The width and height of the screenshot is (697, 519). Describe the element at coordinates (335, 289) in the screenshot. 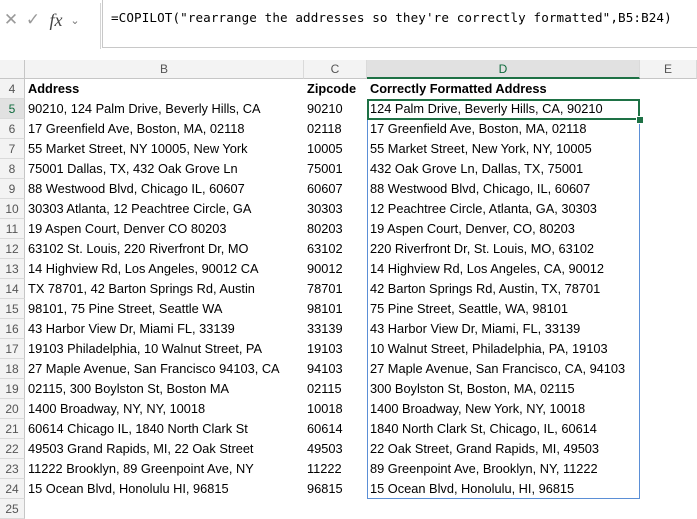

I see `zipcode-cell: 78701` at that location.